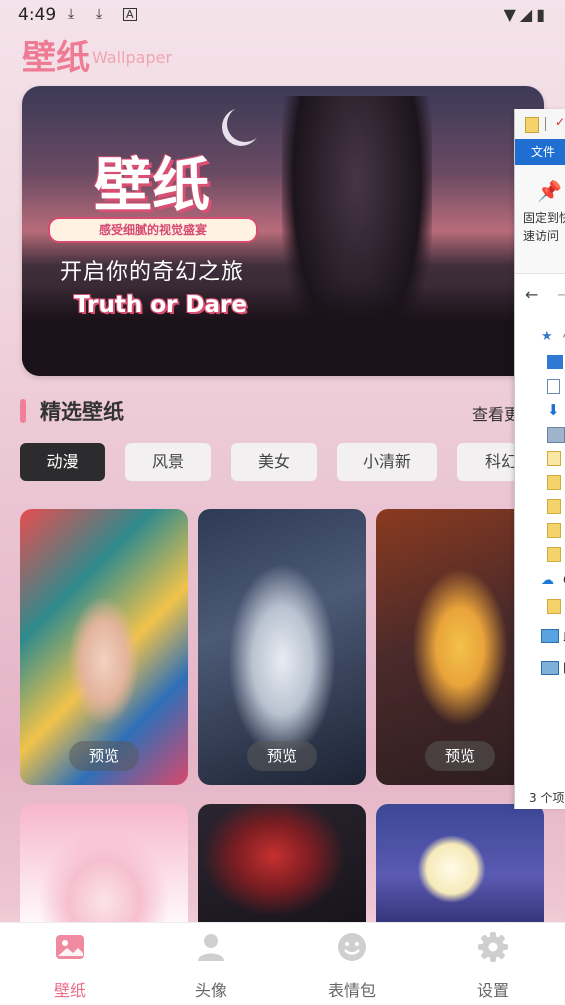  What do you see at coordinates (282, 963) in the screenshot?
I see `bottom-tab-bar: 壁纸 头像 表情包 设置` at bounding box center [282, 963].